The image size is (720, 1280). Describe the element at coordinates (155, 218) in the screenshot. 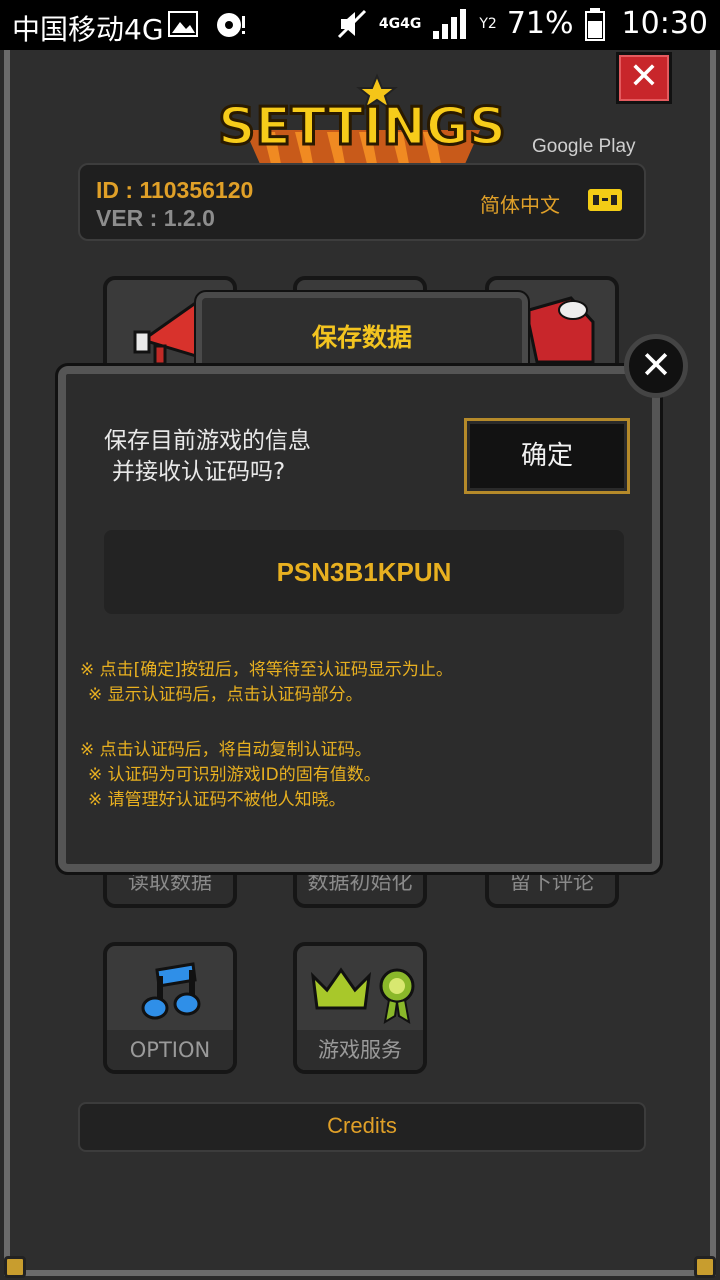

I see `version-label: VER : 1.2.0` at that location.